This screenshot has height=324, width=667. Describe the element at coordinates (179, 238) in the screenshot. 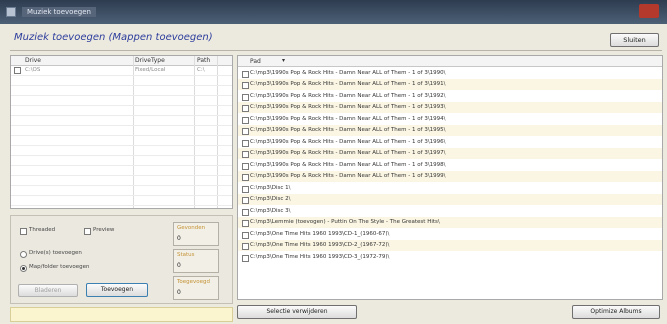

I see `found-value: 0` at that location.